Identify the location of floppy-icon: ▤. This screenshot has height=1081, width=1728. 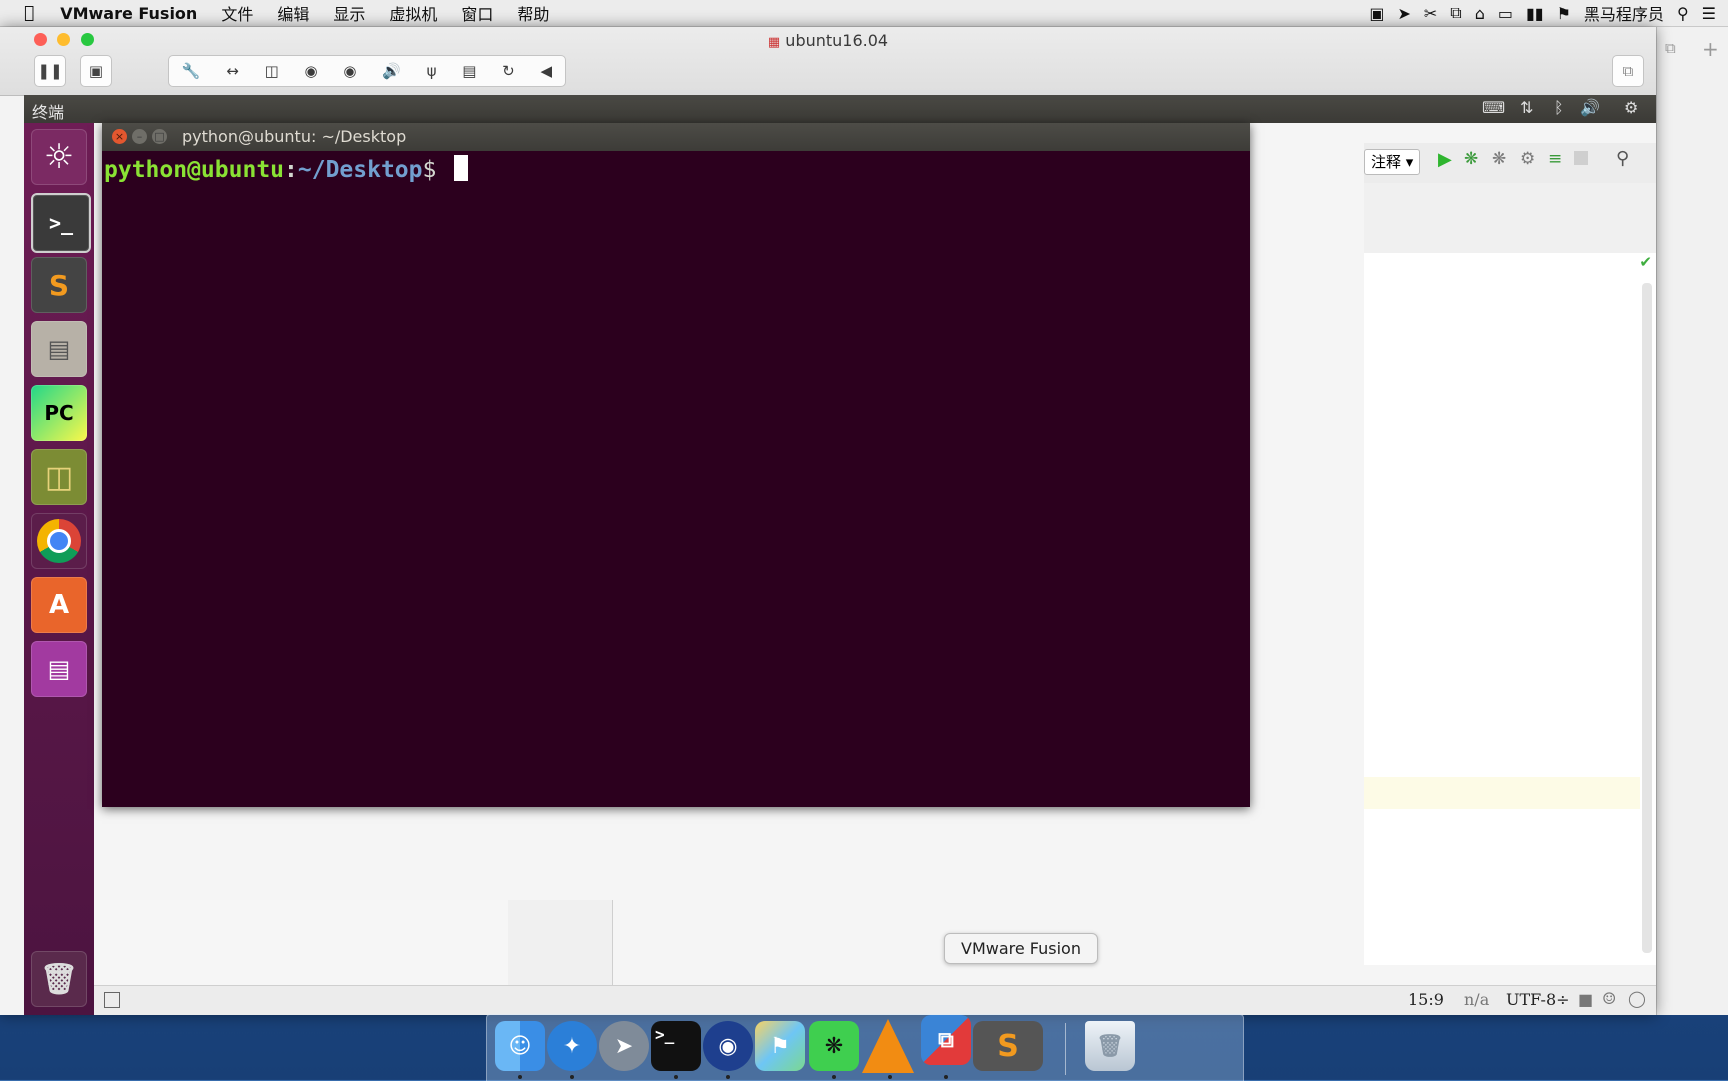
(469, 71).